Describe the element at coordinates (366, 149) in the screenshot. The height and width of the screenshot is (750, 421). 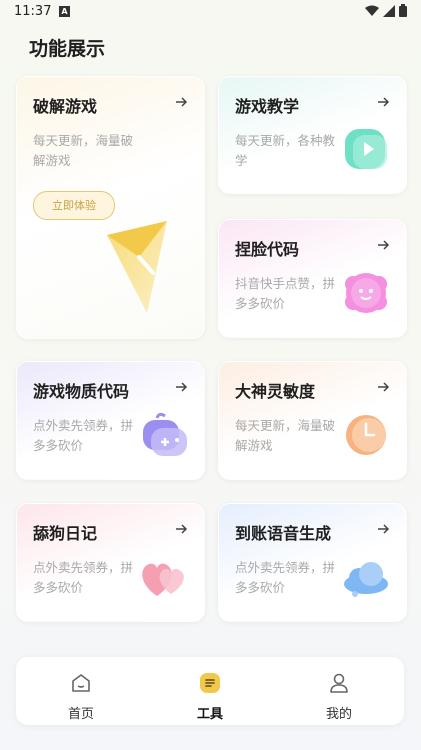
I see `play-icon` at that location.